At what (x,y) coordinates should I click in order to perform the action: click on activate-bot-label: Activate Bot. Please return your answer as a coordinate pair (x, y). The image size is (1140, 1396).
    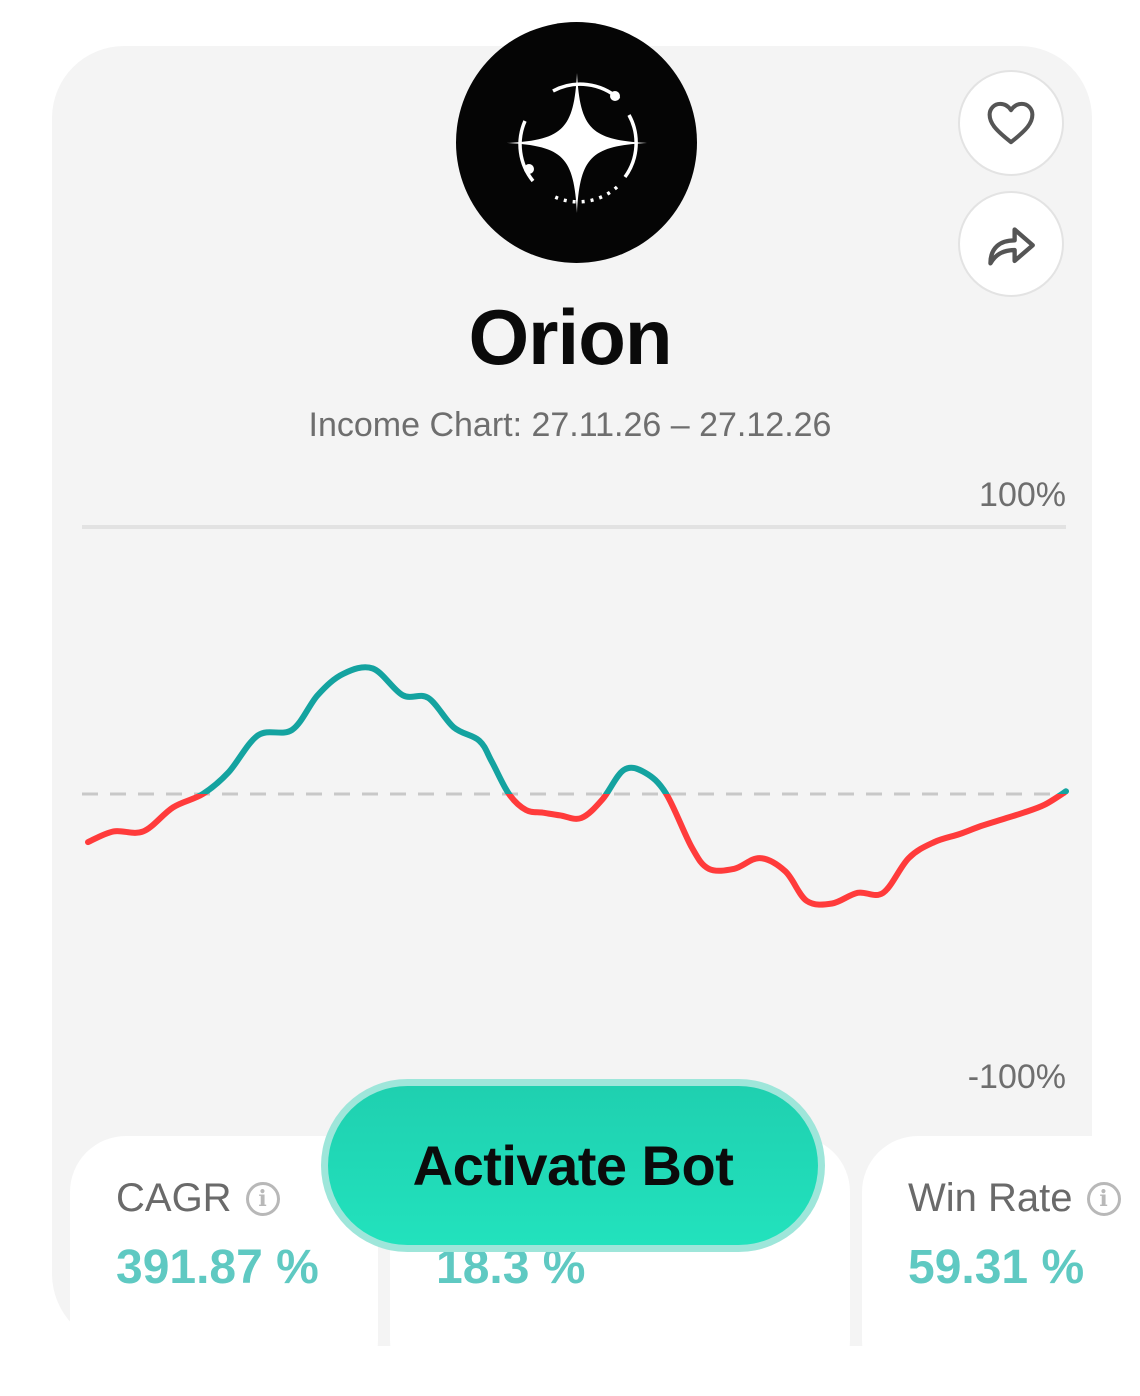
    Looking at the image, I should click on (573, 1165).